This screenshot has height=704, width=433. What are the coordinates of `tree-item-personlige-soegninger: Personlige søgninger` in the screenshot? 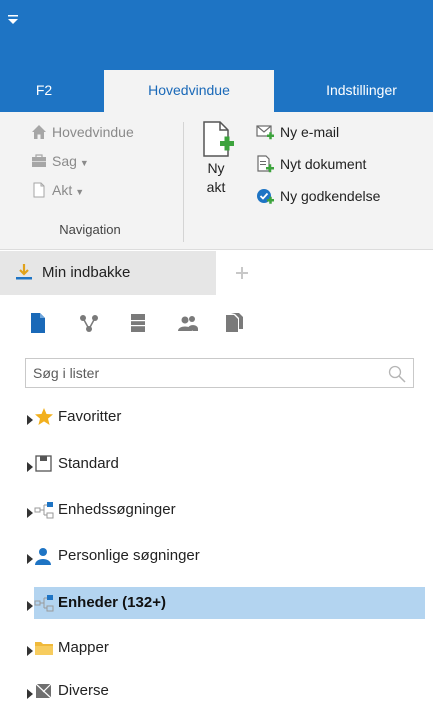 It's located at (216, 556).